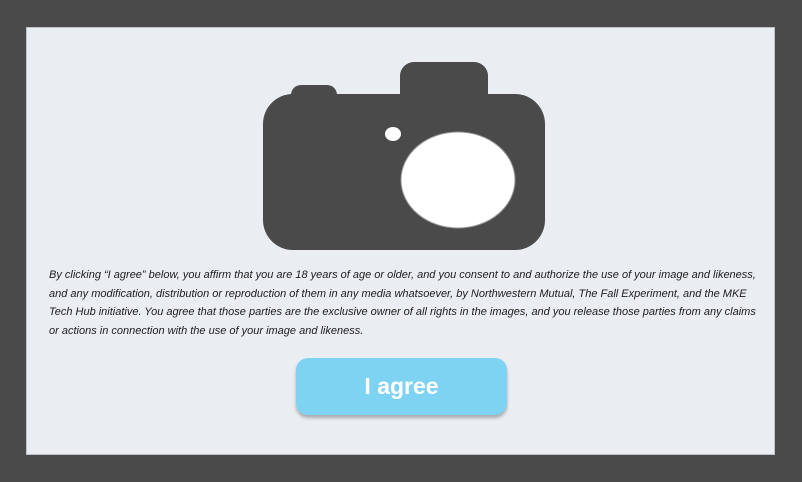 This screenshot has height=482, width=802. Describe the element at coordinates (401, 386) in the screenshot. I see `agree-button: I agree` at that location.